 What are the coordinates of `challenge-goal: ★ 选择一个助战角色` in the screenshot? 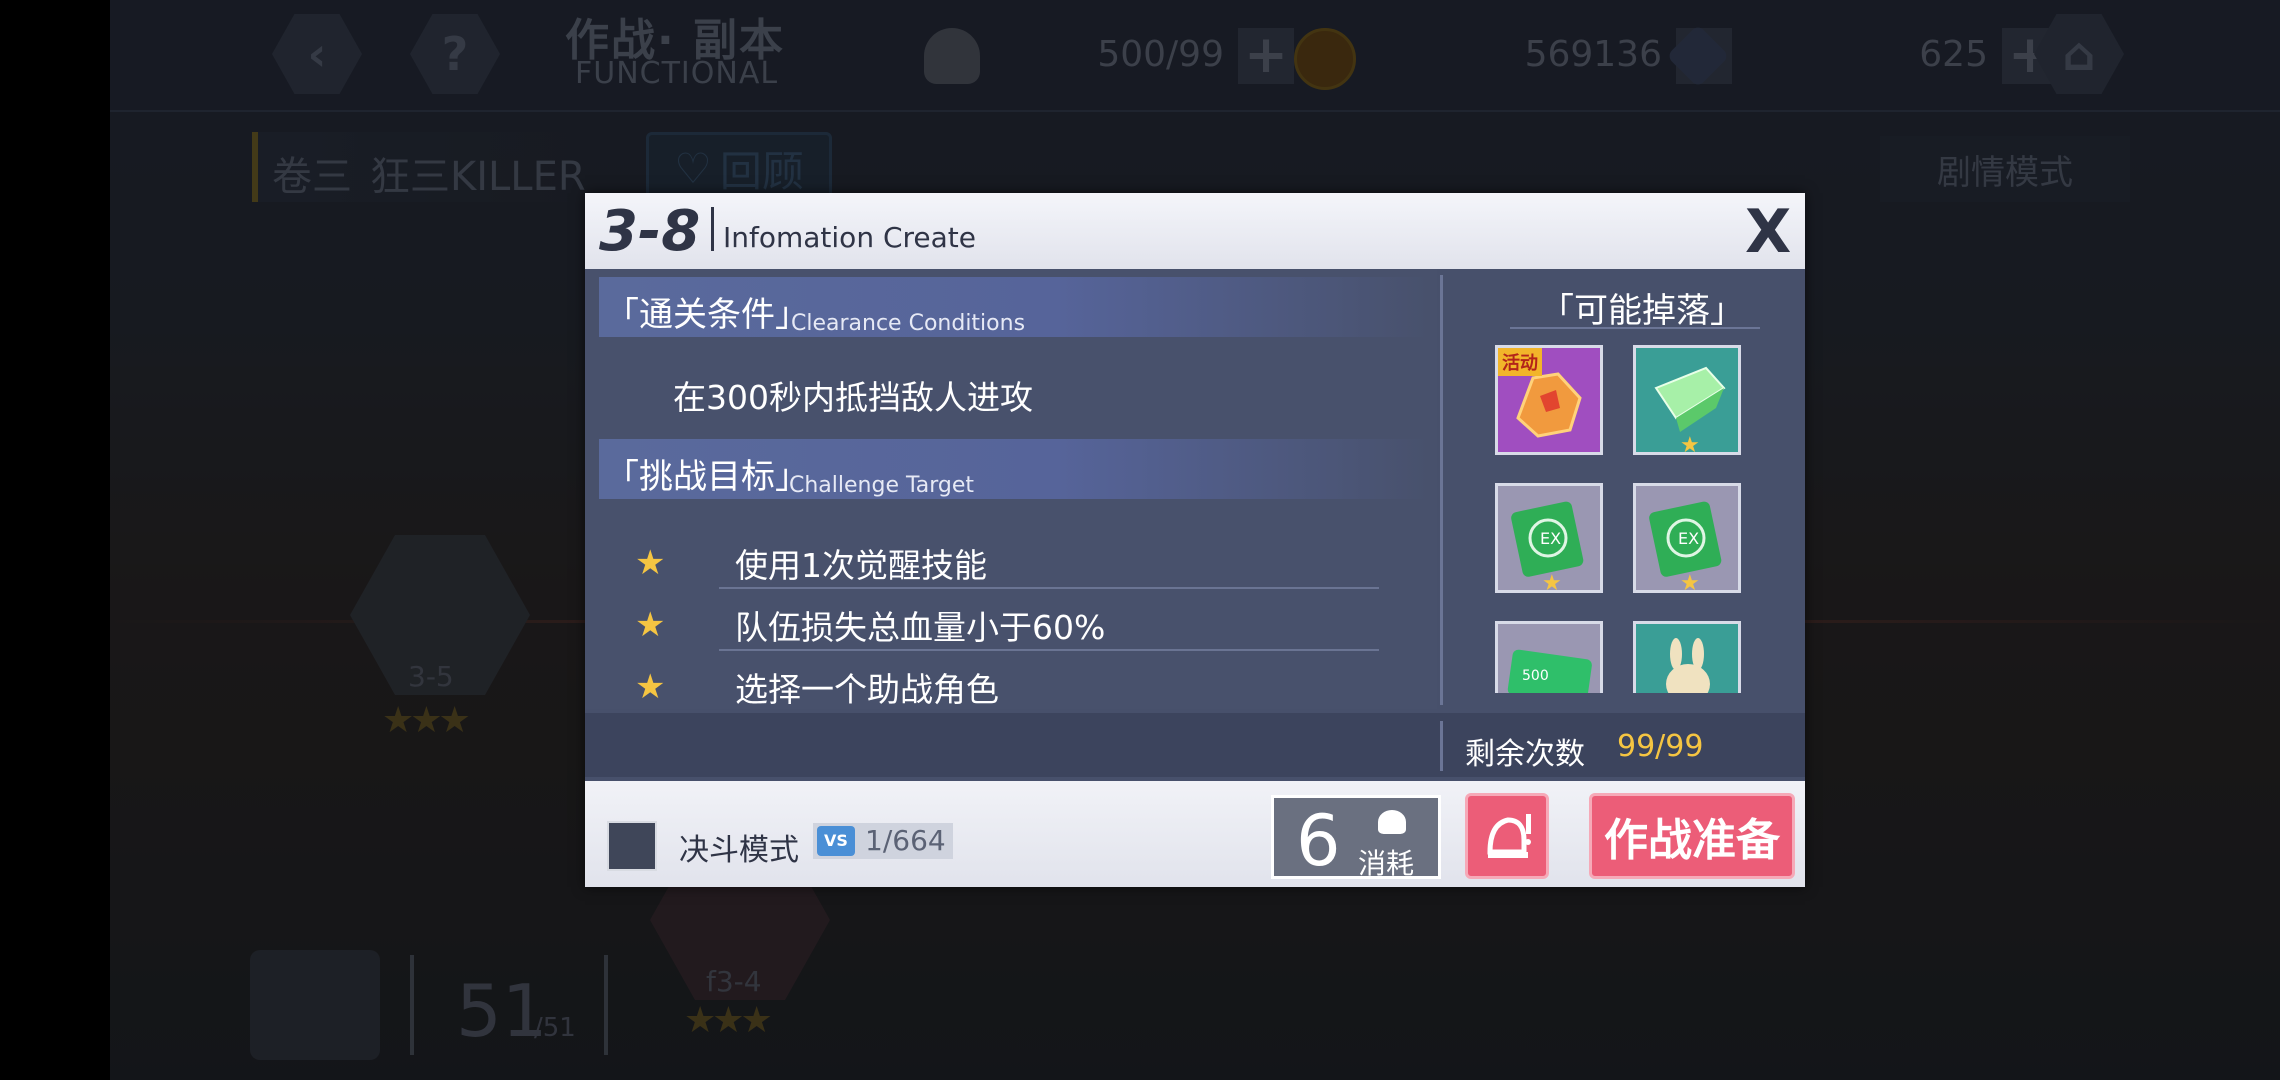 It's located at (1015, 686).